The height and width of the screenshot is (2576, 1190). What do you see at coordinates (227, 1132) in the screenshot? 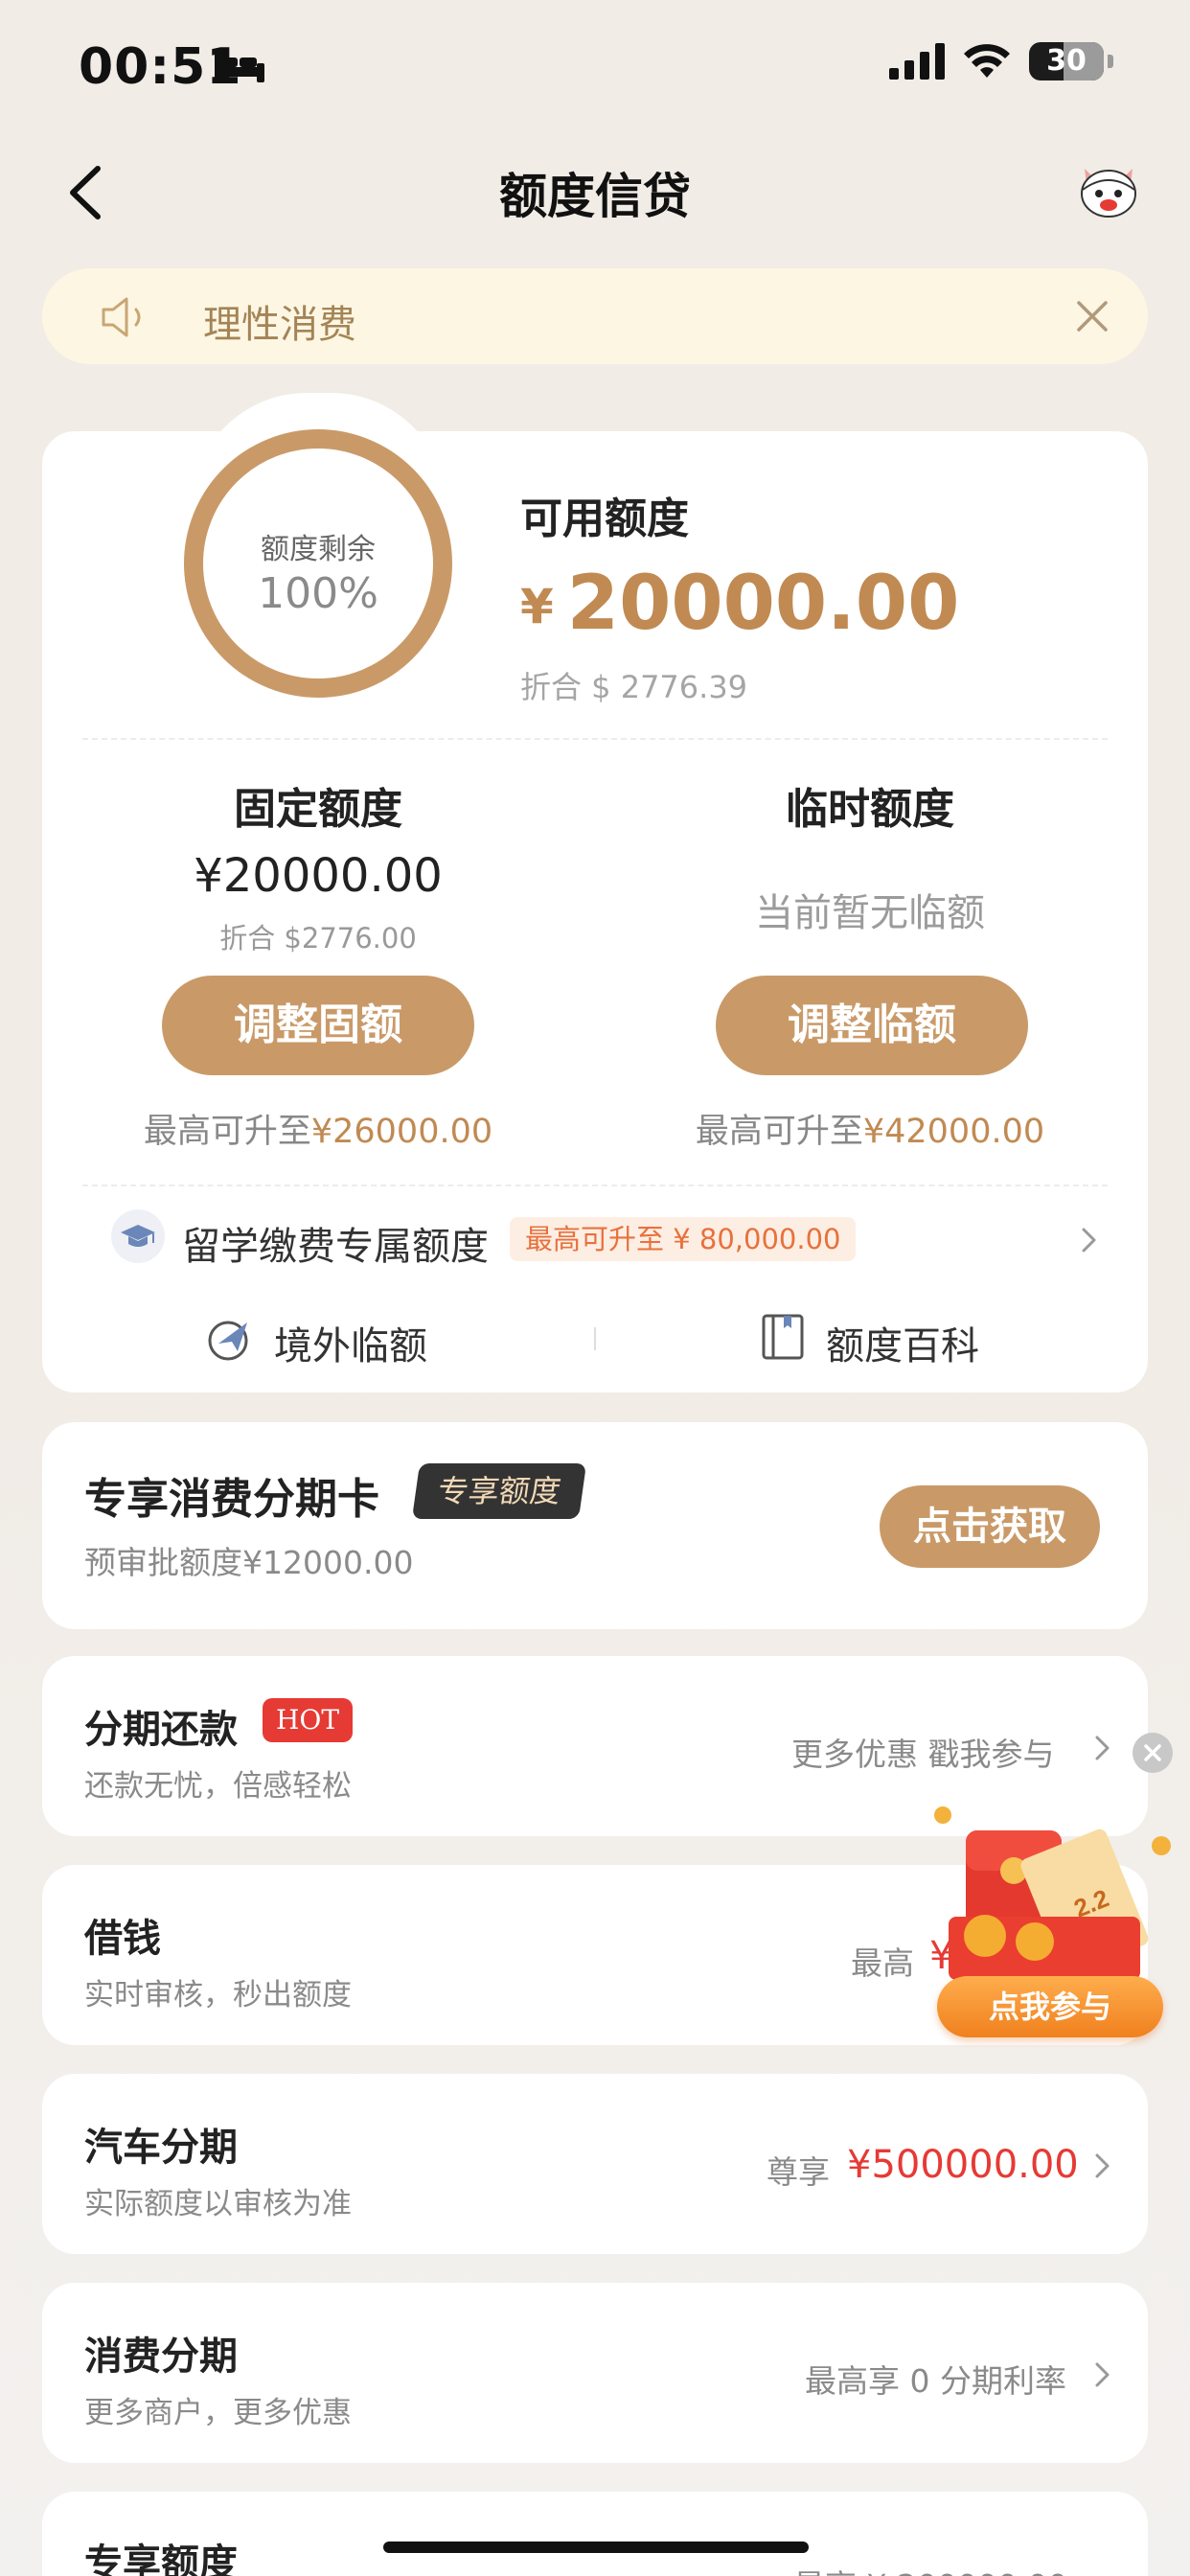
I see `fixed-max-prefix: 最高可升至` at bounding box center [227, 1132].